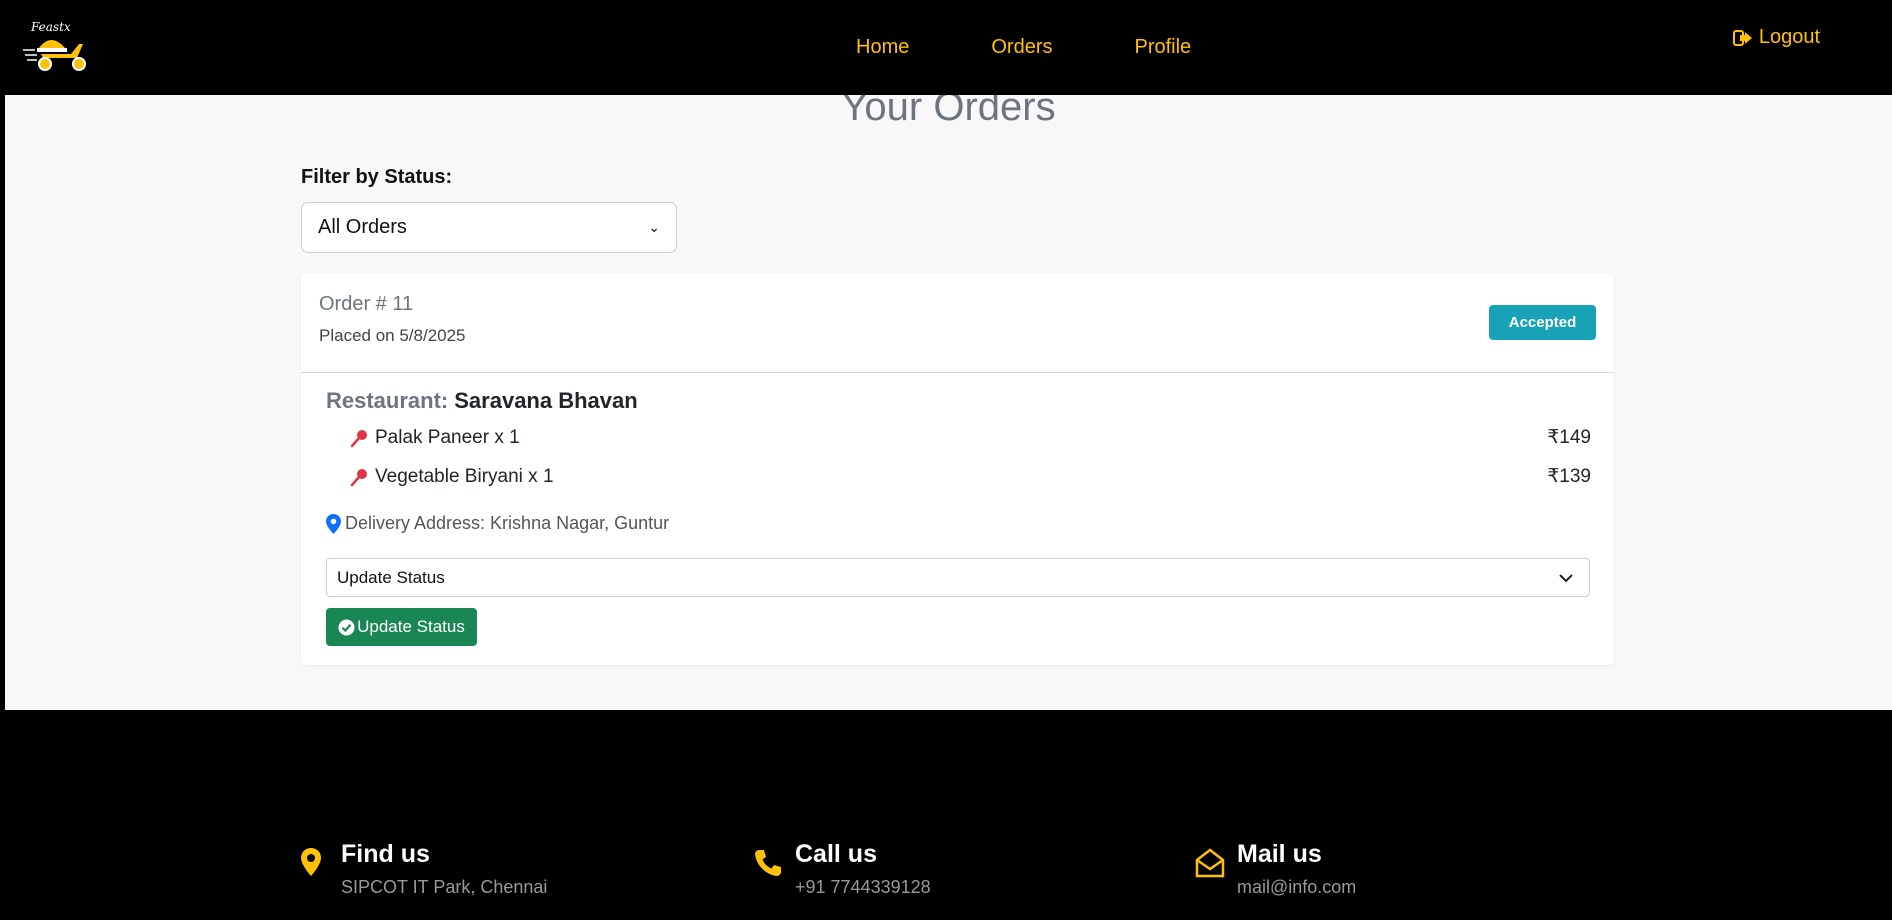 The width and height of the screenshot is (1892, 920). Describe the element at coordinates (1789, 37) in the screenshot. I see `logout-label: Logout` at that location.